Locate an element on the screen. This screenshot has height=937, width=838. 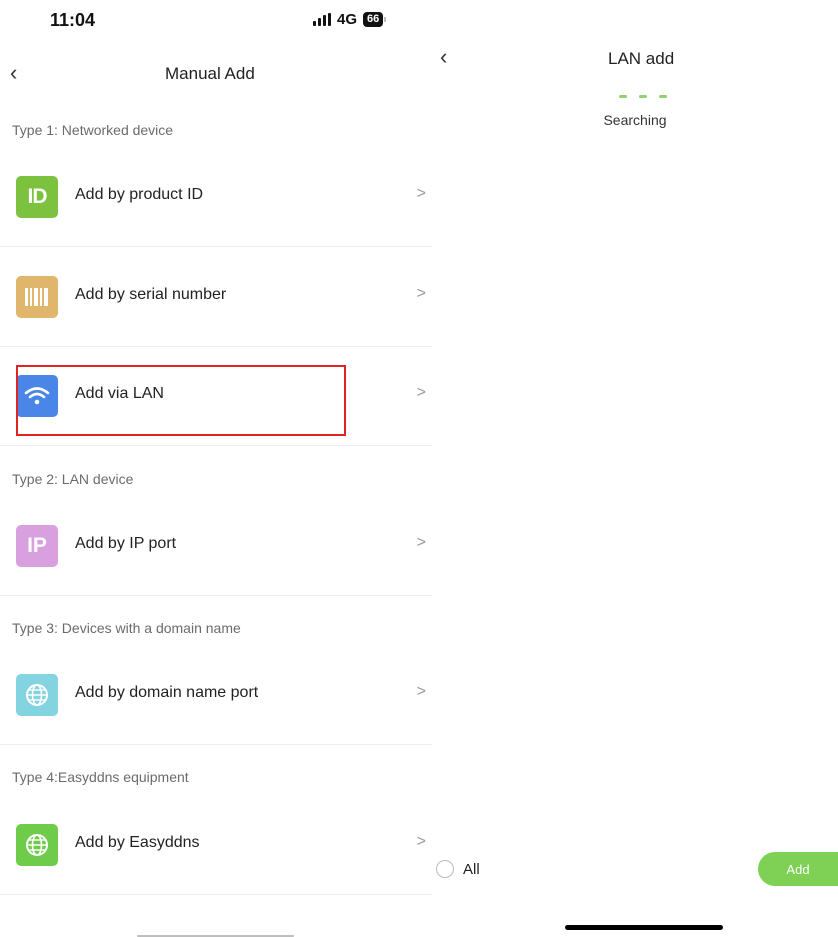
signal-icon is located at coordinates (322, 19).